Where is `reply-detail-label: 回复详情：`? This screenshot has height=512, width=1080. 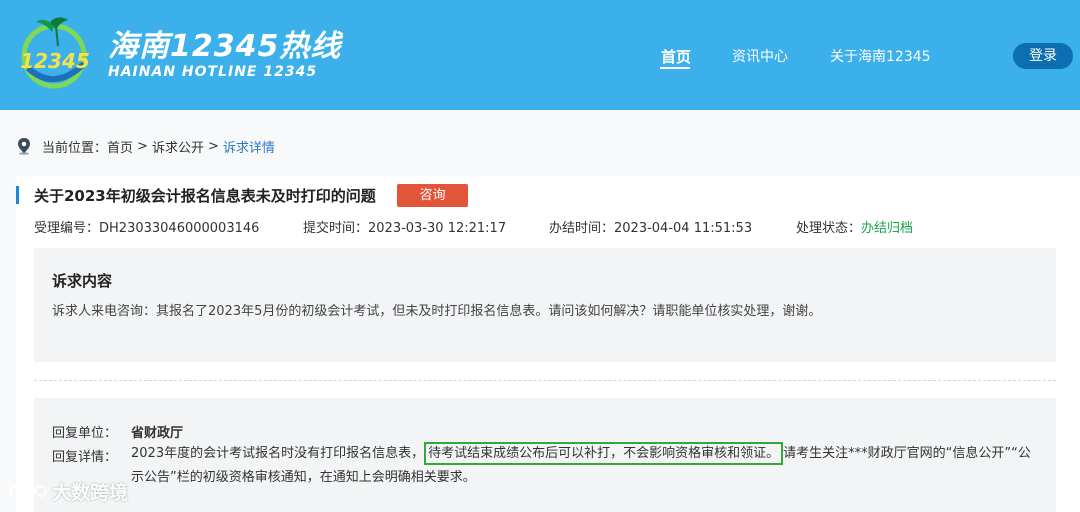 reply-detail-label: 回复详情： is located at coordinates (85, 457).